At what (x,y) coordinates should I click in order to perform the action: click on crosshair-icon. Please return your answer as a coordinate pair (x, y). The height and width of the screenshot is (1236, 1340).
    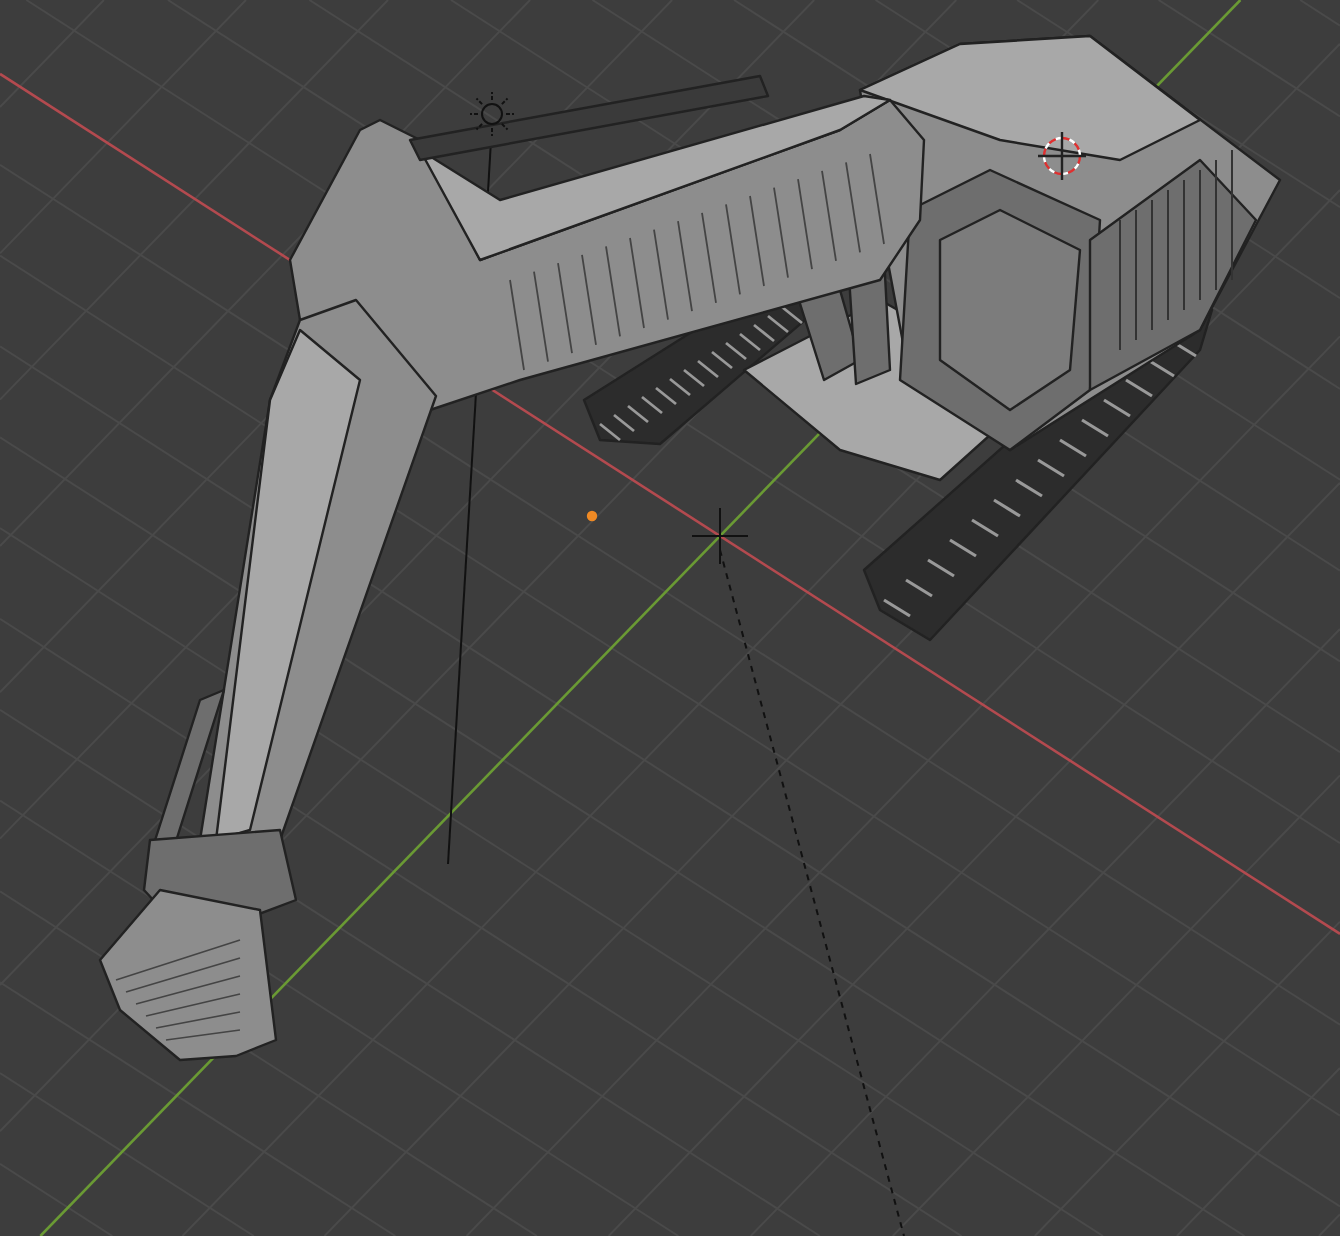
    Looking at the image, I should click on (720, 536).